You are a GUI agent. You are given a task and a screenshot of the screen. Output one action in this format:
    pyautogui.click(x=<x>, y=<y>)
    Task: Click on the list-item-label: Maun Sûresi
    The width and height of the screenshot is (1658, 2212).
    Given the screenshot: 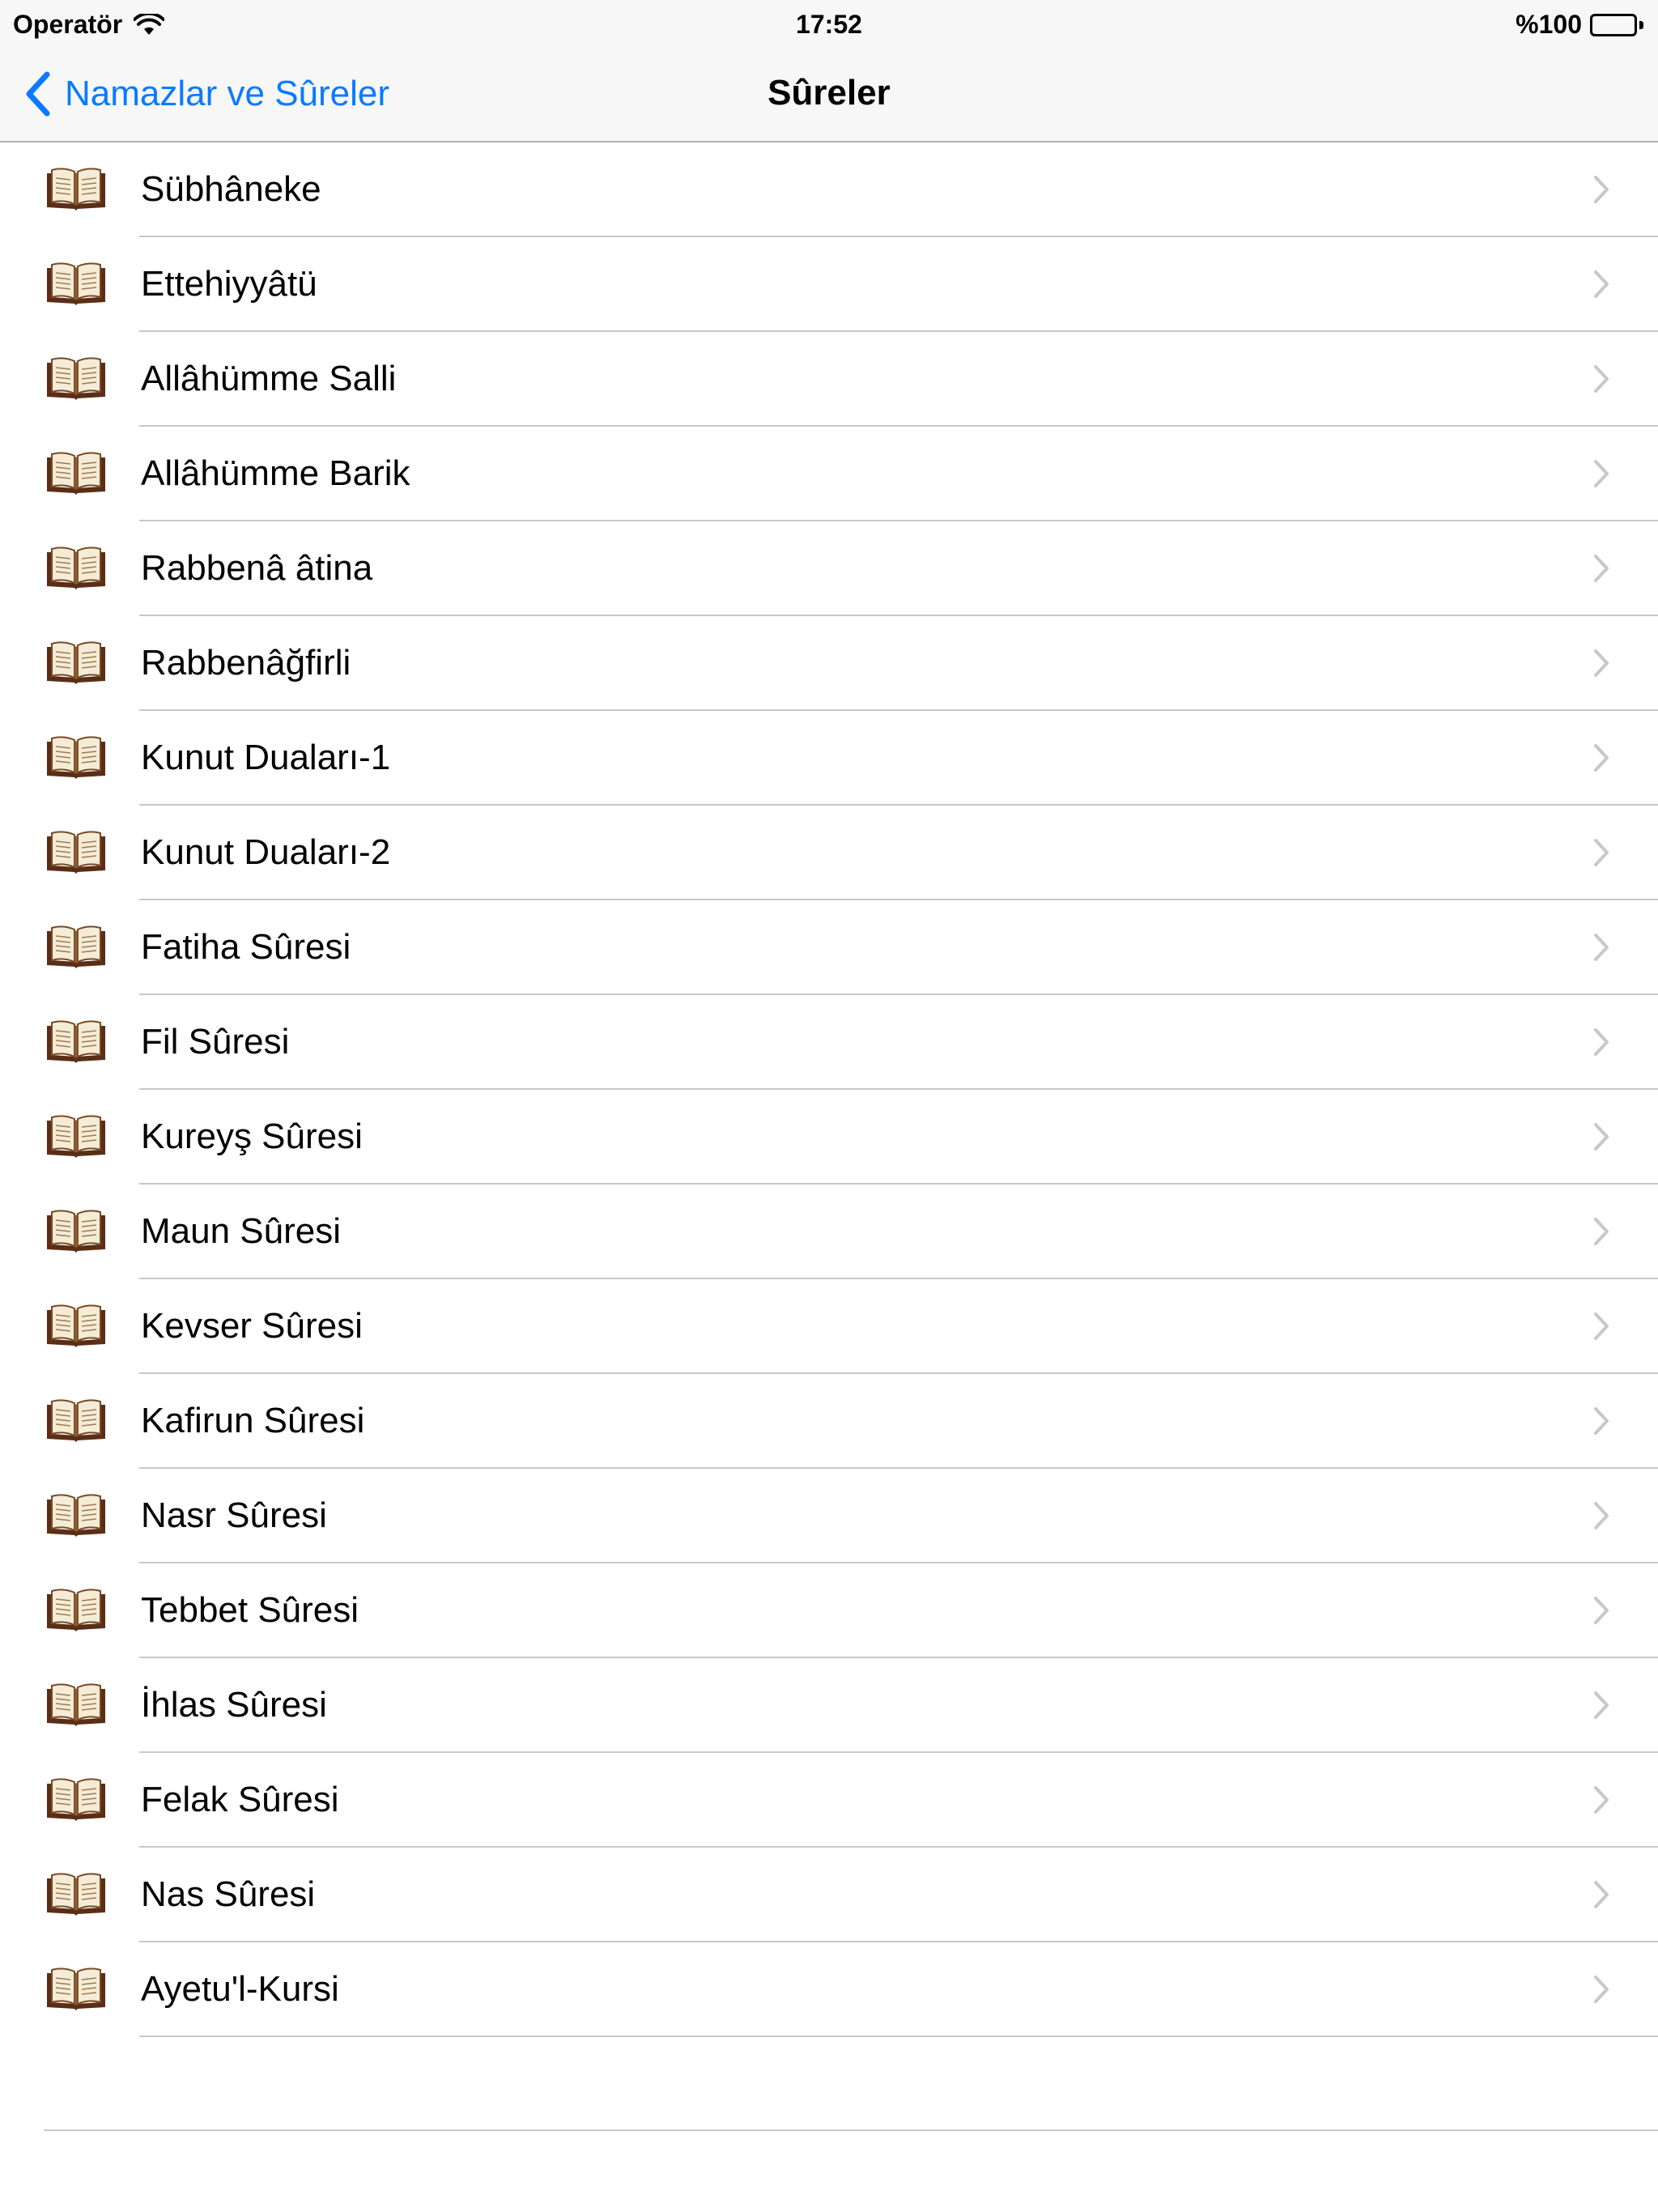 What is the action you would take?
    pyautogui.click(x=241, y=1231)
    